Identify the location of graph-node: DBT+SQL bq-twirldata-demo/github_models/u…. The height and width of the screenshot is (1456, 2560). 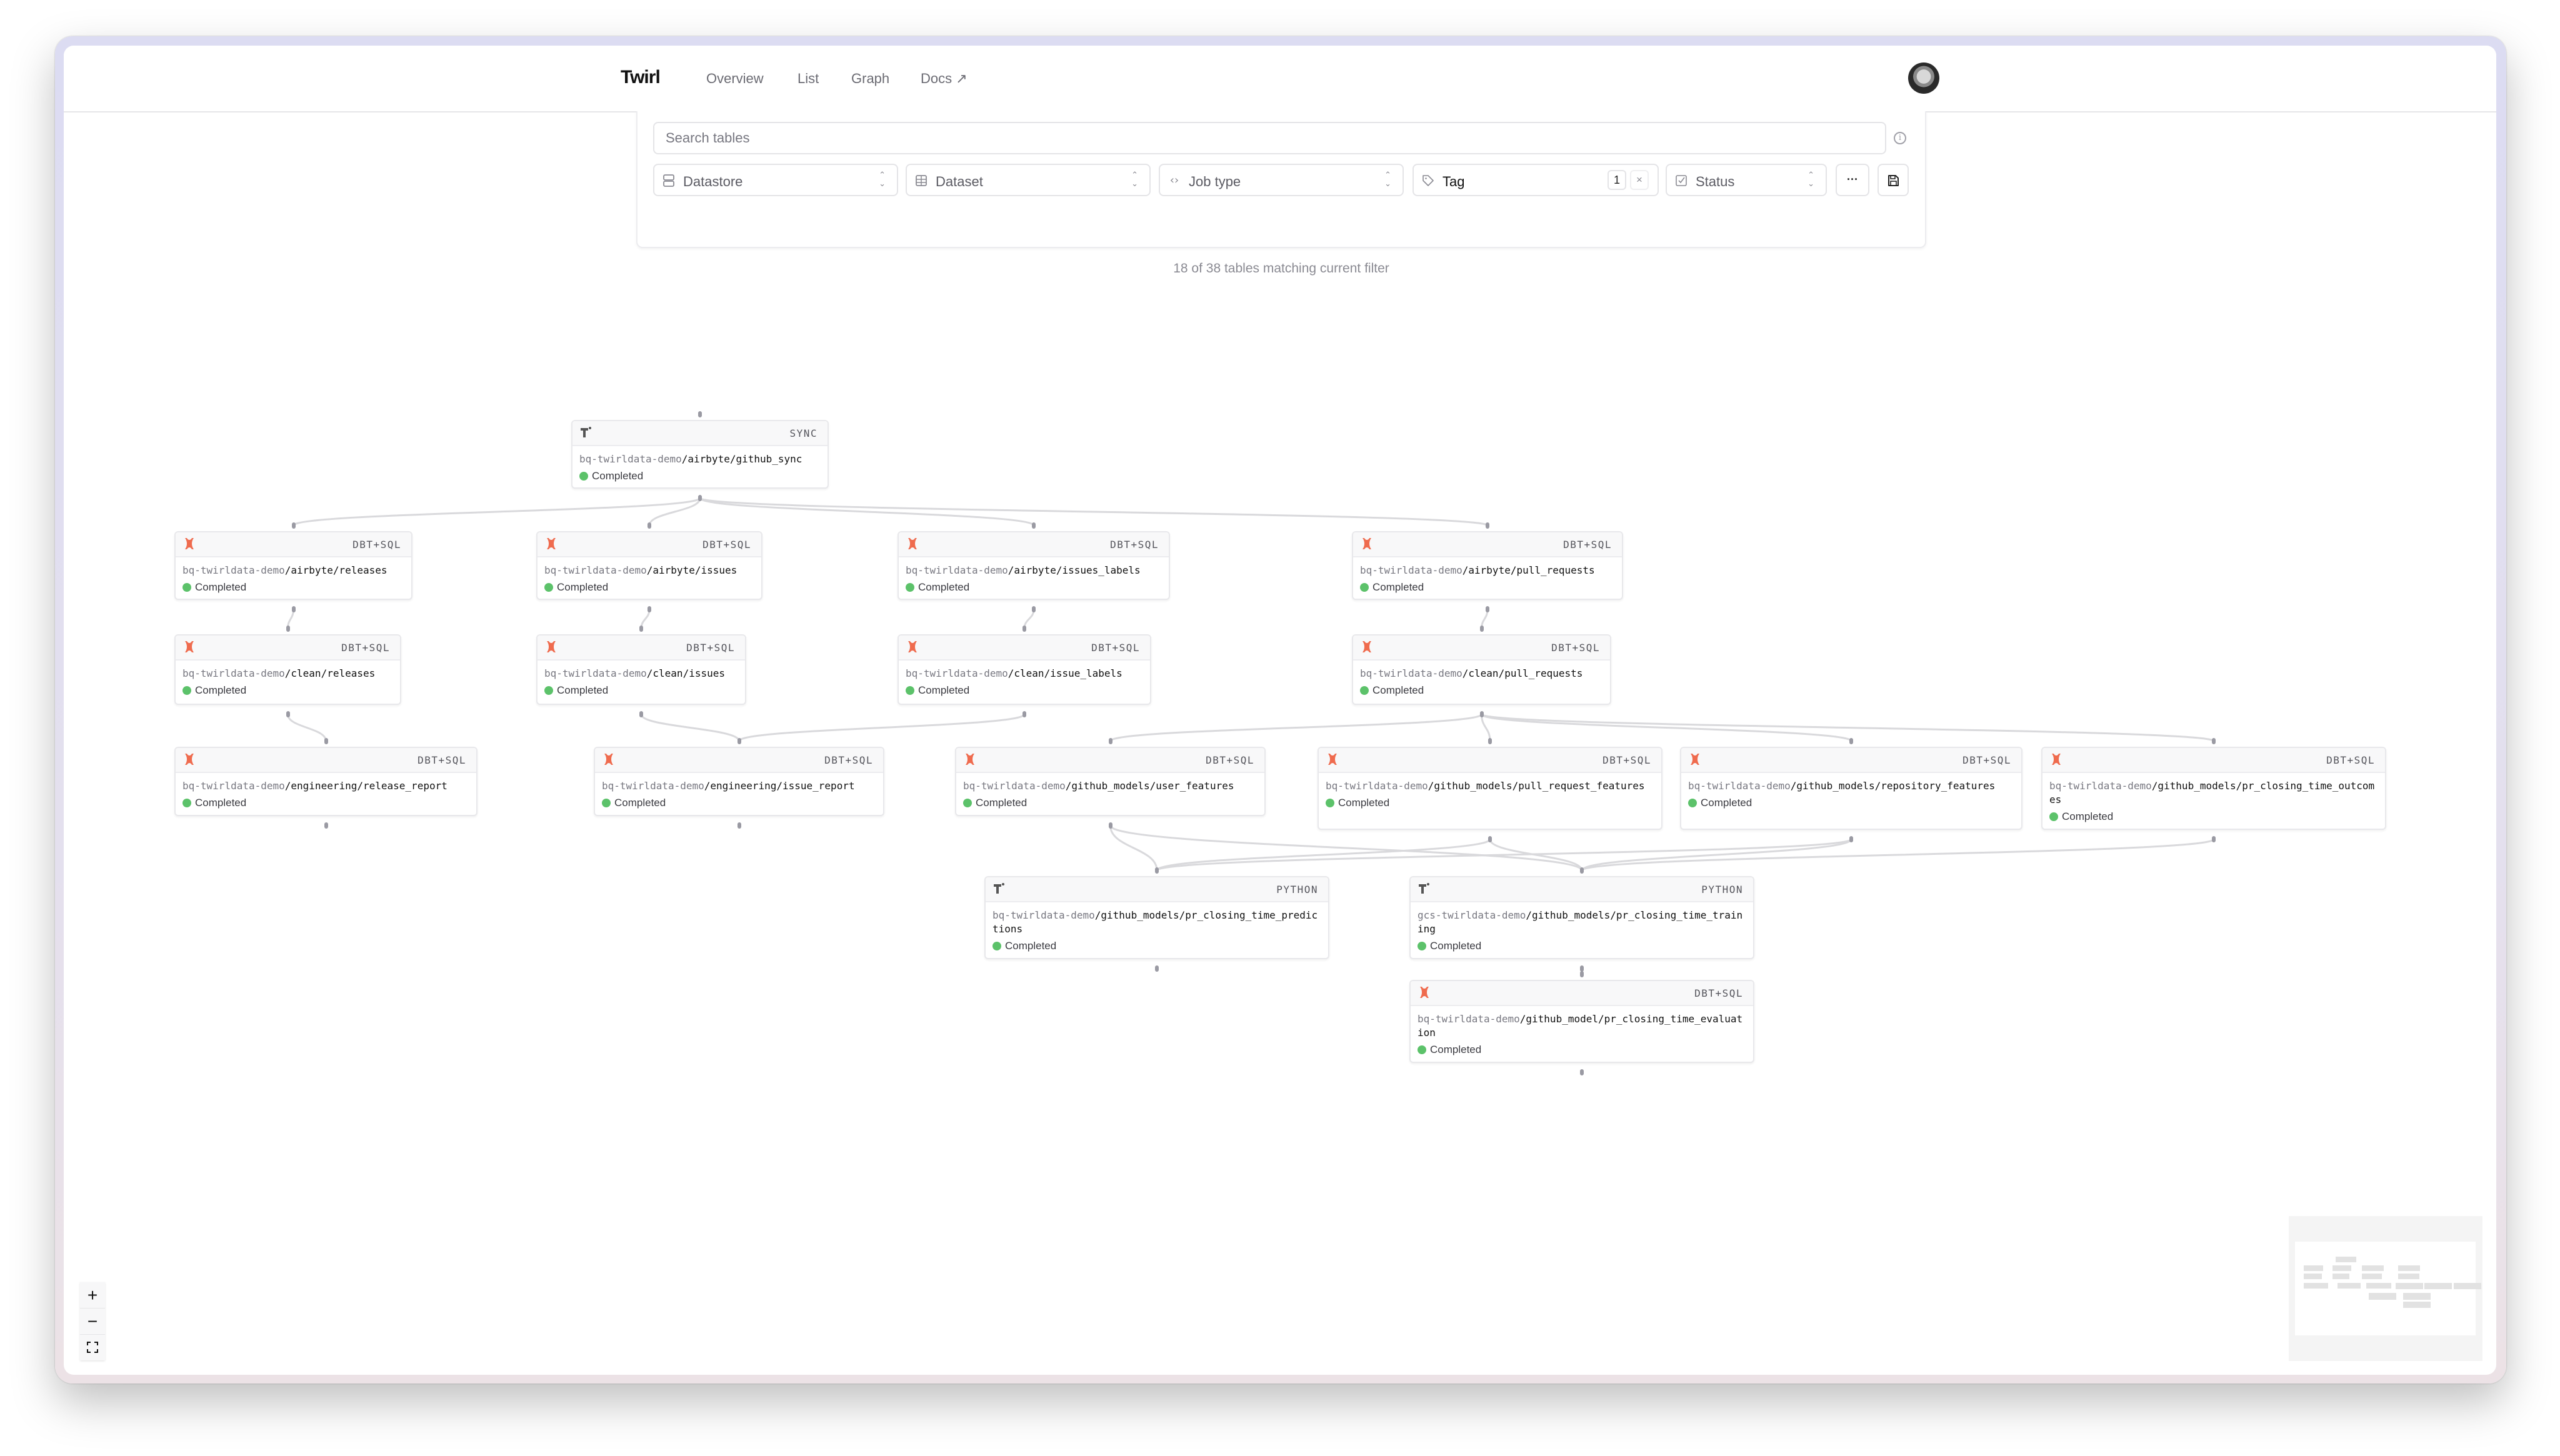
(1110, 782).